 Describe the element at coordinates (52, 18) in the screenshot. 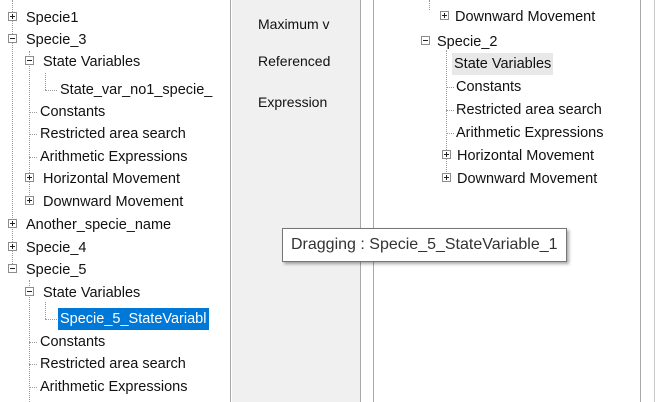

I see `node-label: Specie1` at that location.